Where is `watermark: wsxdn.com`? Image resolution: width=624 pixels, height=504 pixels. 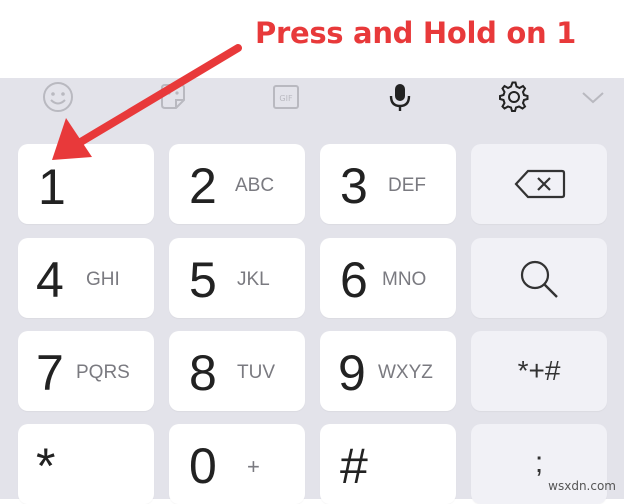
watermark: wsxdn.com is located at coordinates (582, 486).